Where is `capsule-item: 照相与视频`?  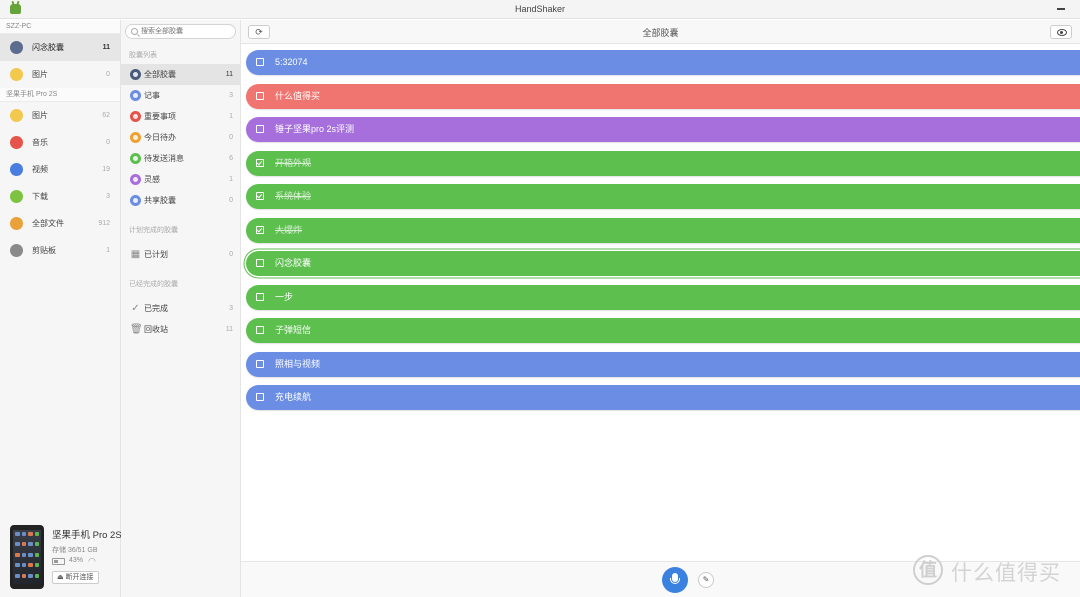 capsule-item: 照相与视频 is located at coordinates (663, 364).